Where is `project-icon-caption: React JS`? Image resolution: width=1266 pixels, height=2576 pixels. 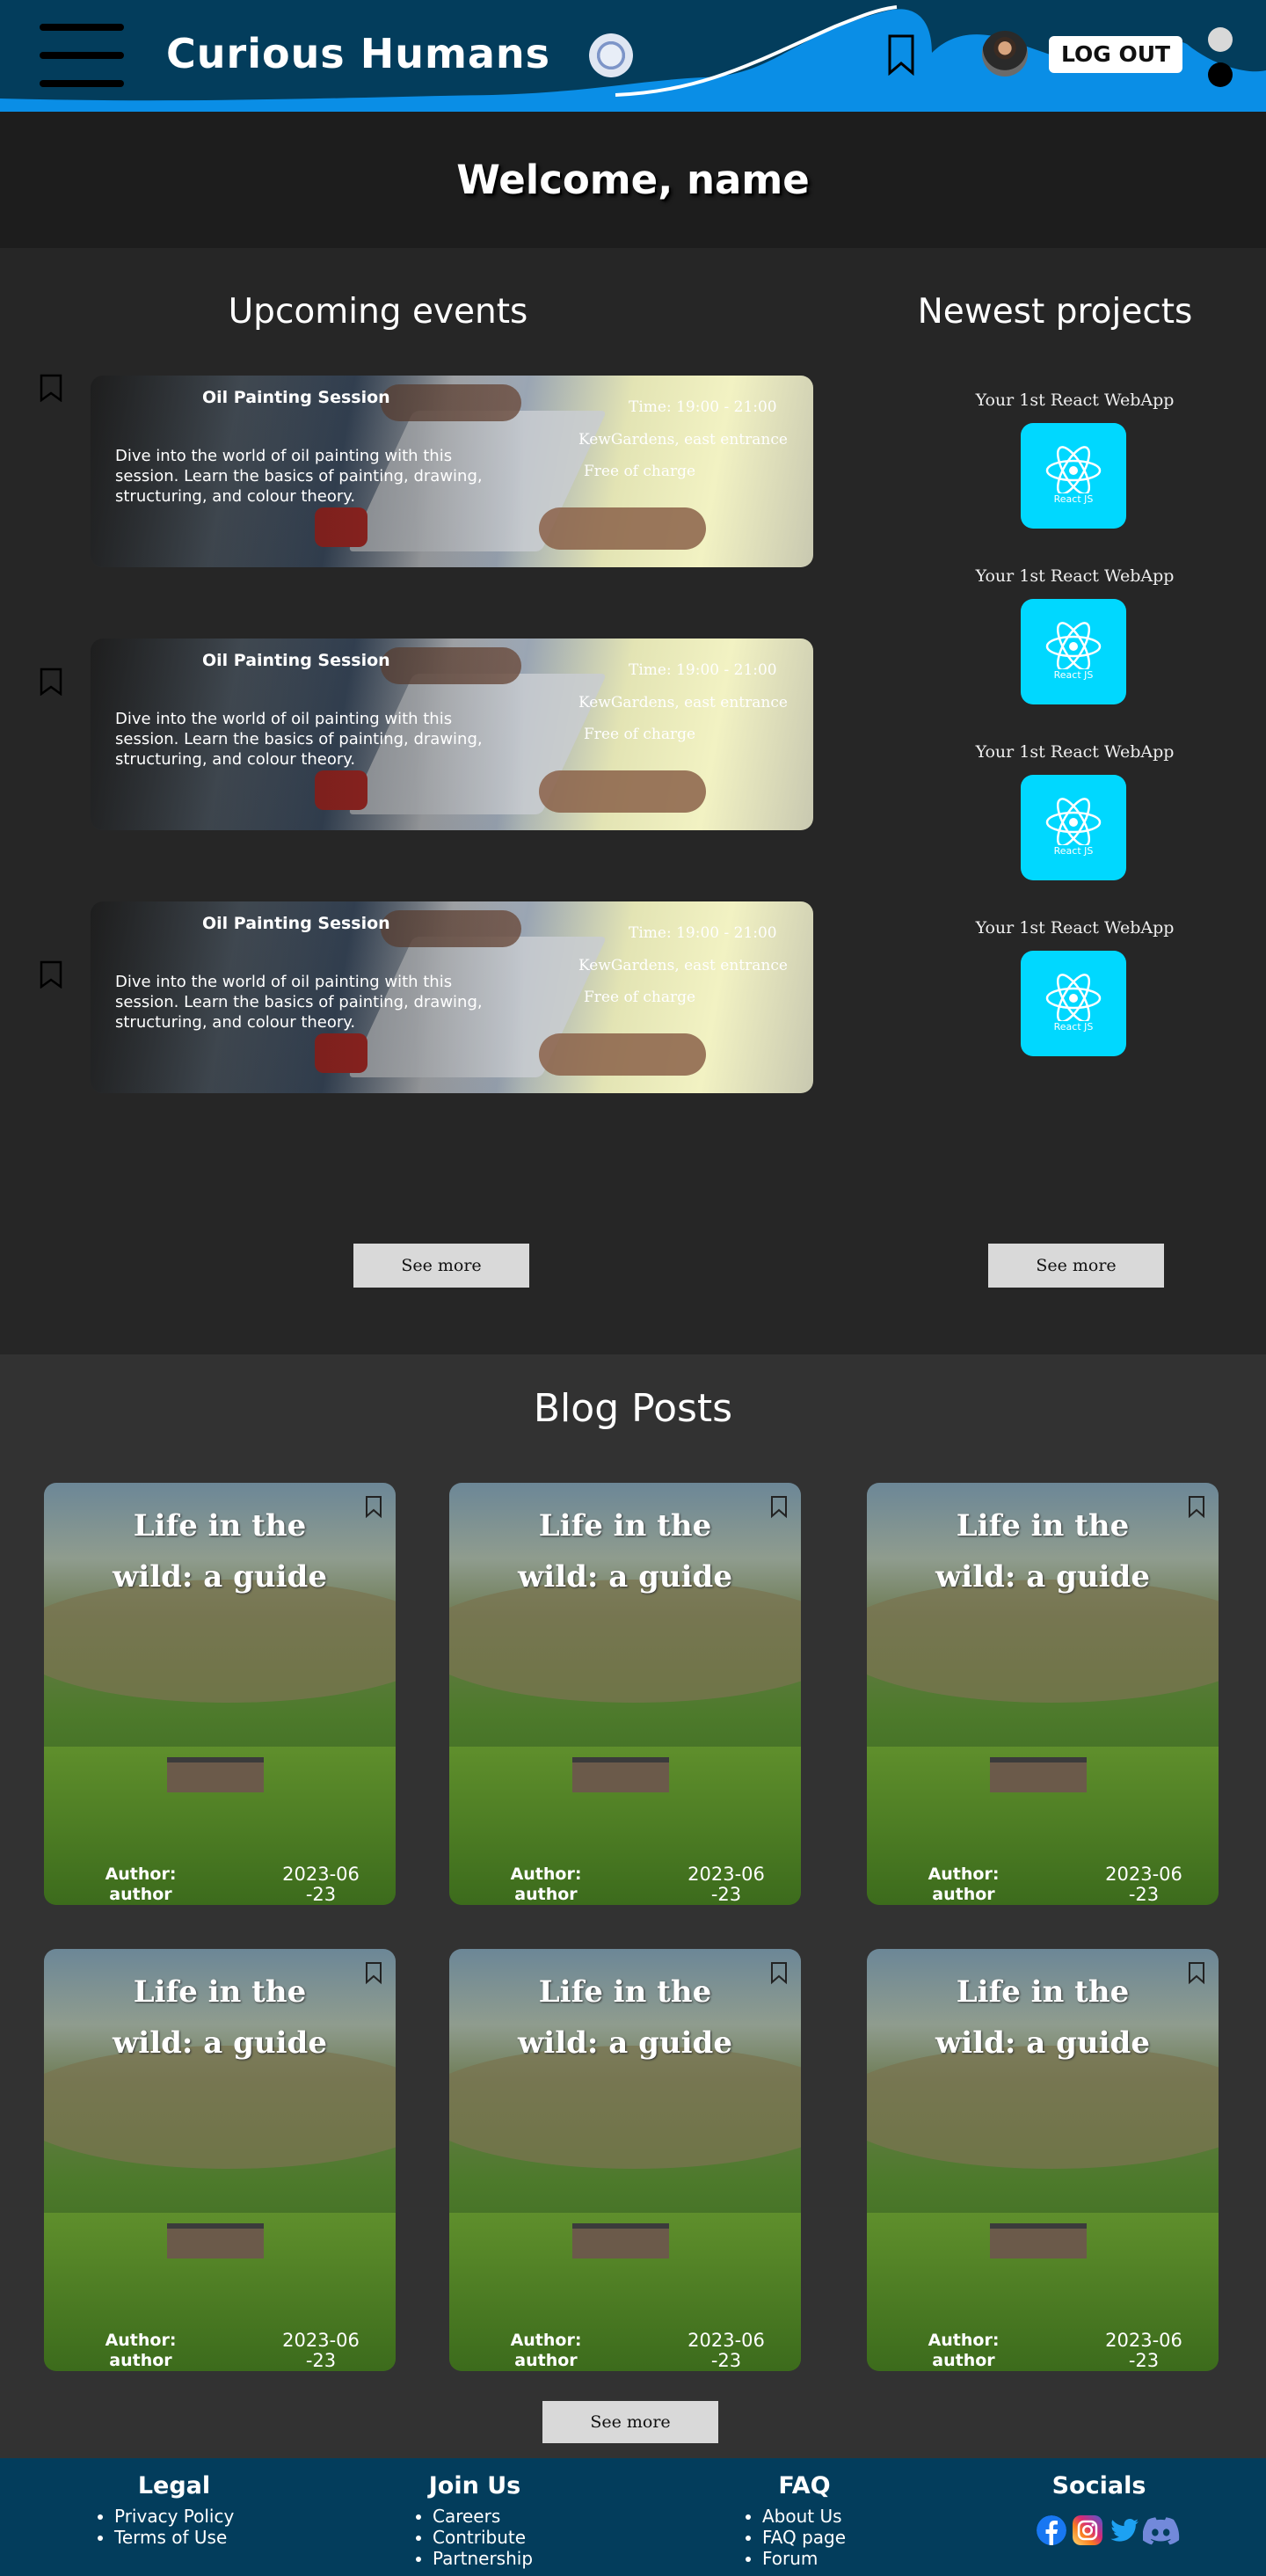 project-icon-caption: React JS is located at coordinates (1073, 499).